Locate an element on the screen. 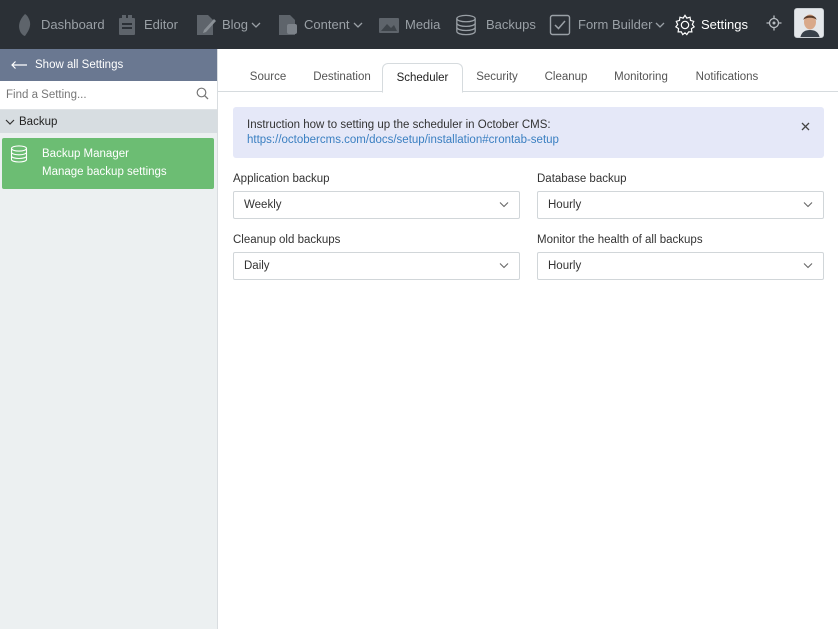 The height and width of the screenshot is (629, 838). nav-editor-label: Editor is located at coordinates (161, 24).